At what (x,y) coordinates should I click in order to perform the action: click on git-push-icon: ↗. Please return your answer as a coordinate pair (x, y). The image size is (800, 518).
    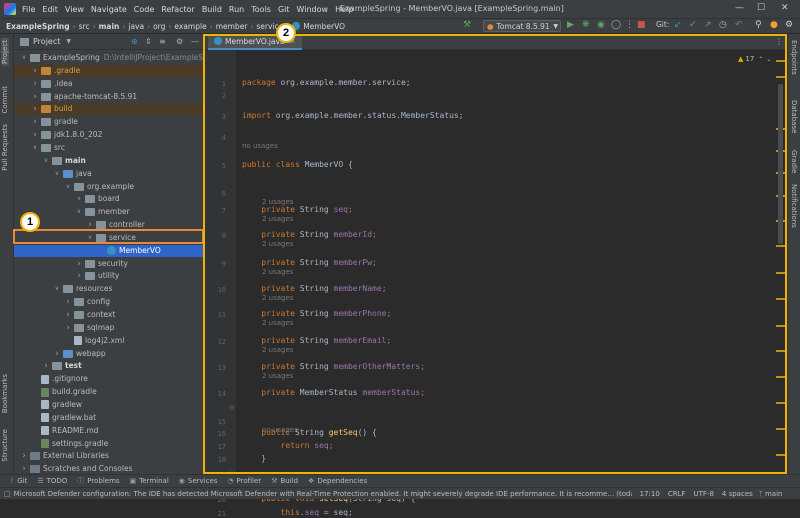
    Looking at the image, I should click on (708, 25).